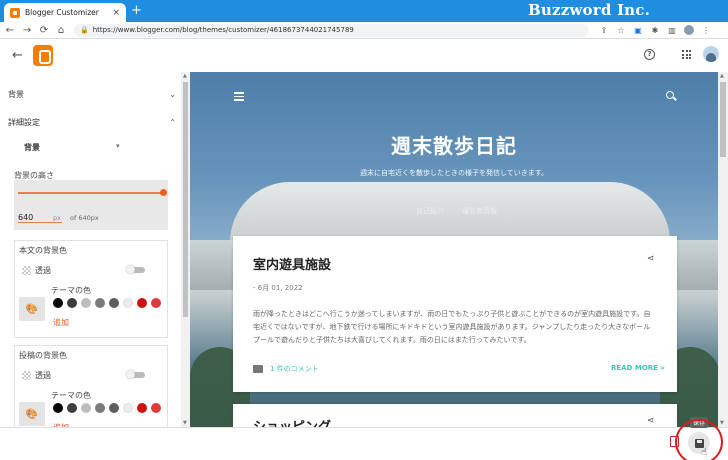 The height and width of the screenshot is (460, 728). What do you see at coordinates (364, 56) in the screenshot?
I see `blogger-header: ← ?` at bounding box center [364, 56].